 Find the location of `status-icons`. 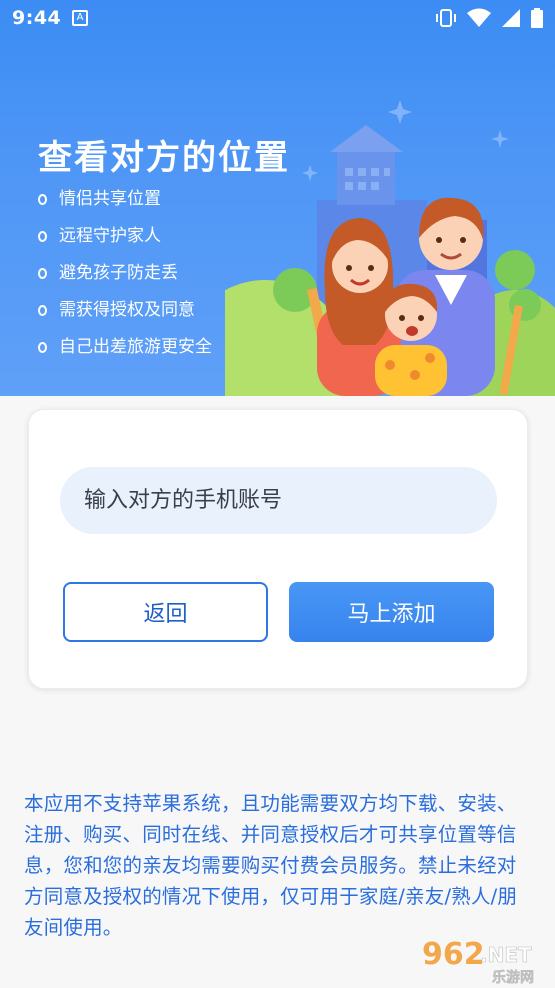

status-icons is located at coordinates (489, 18).